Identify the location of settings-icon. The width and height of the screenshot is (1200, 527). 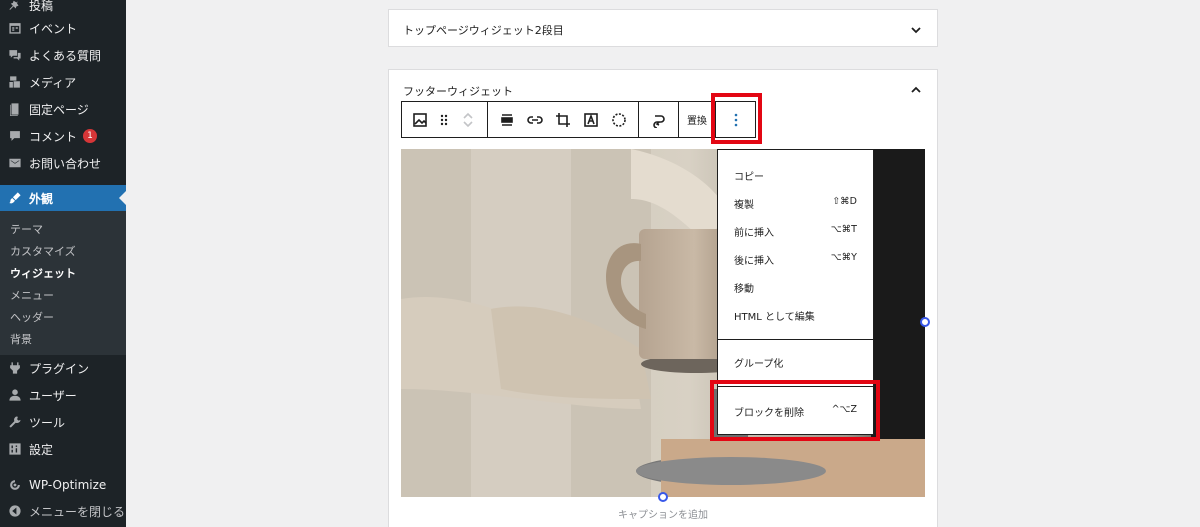
(15, 449).